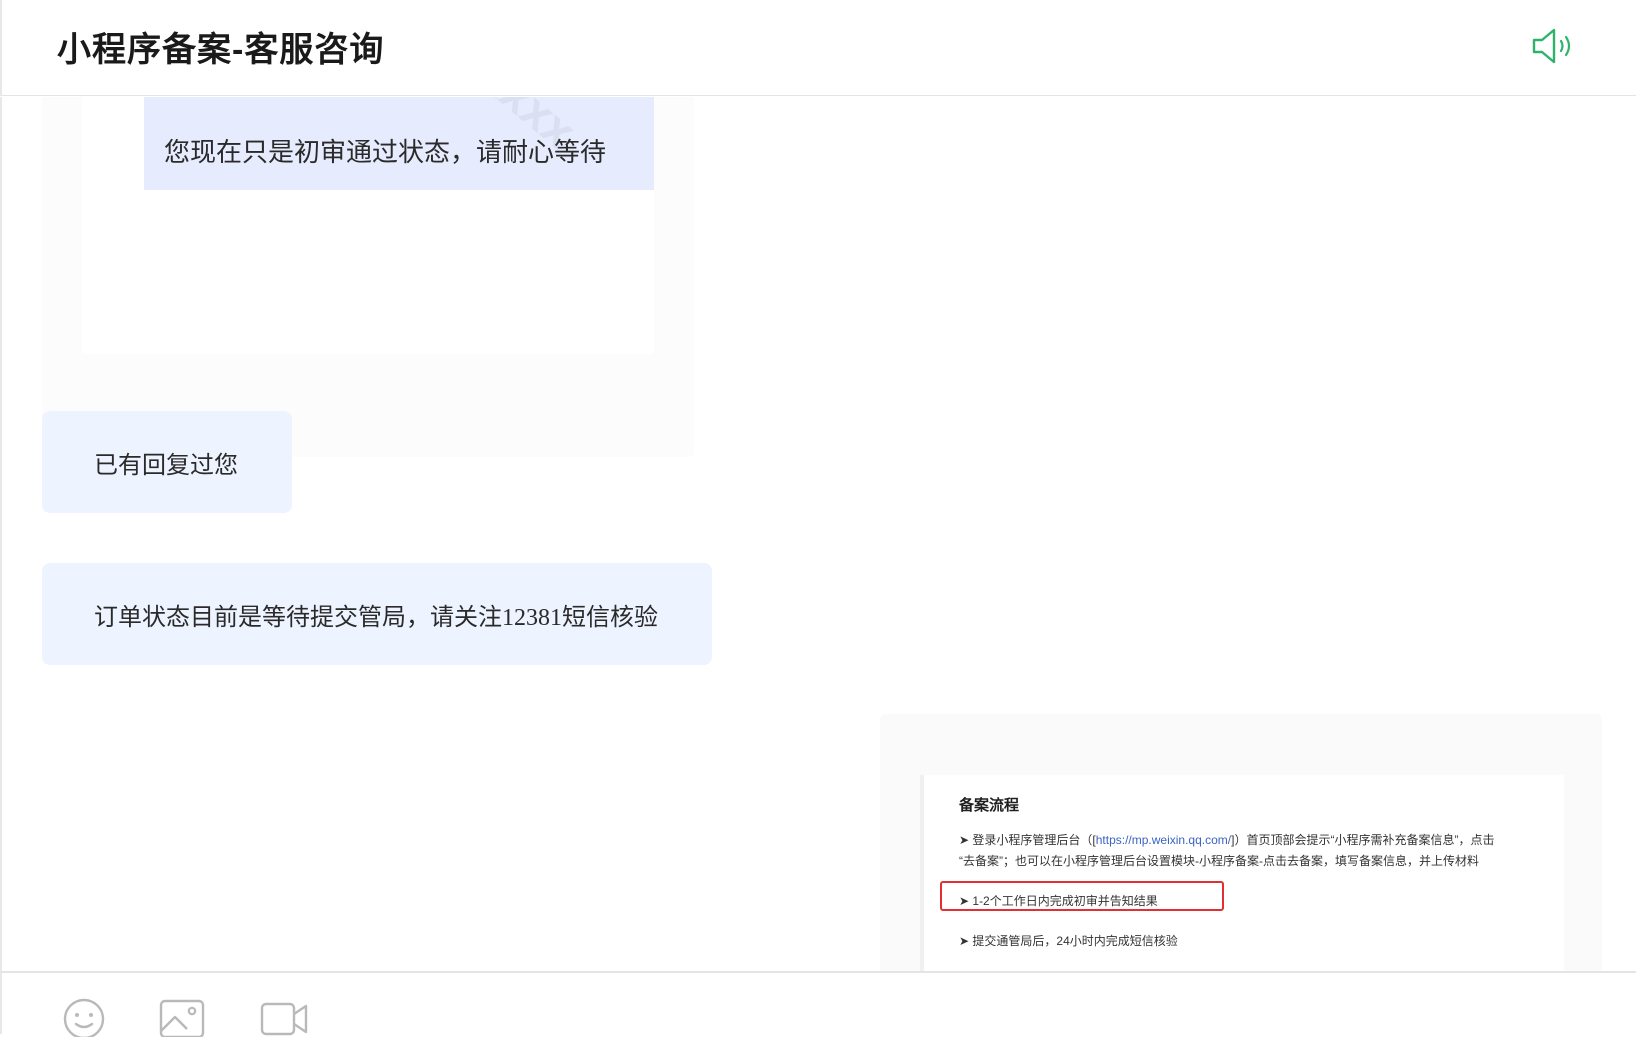 The image size is (1636, 1042). Describe the element at coordinates (285, 1019) in the screenshot. I see `video-icon` at that location.